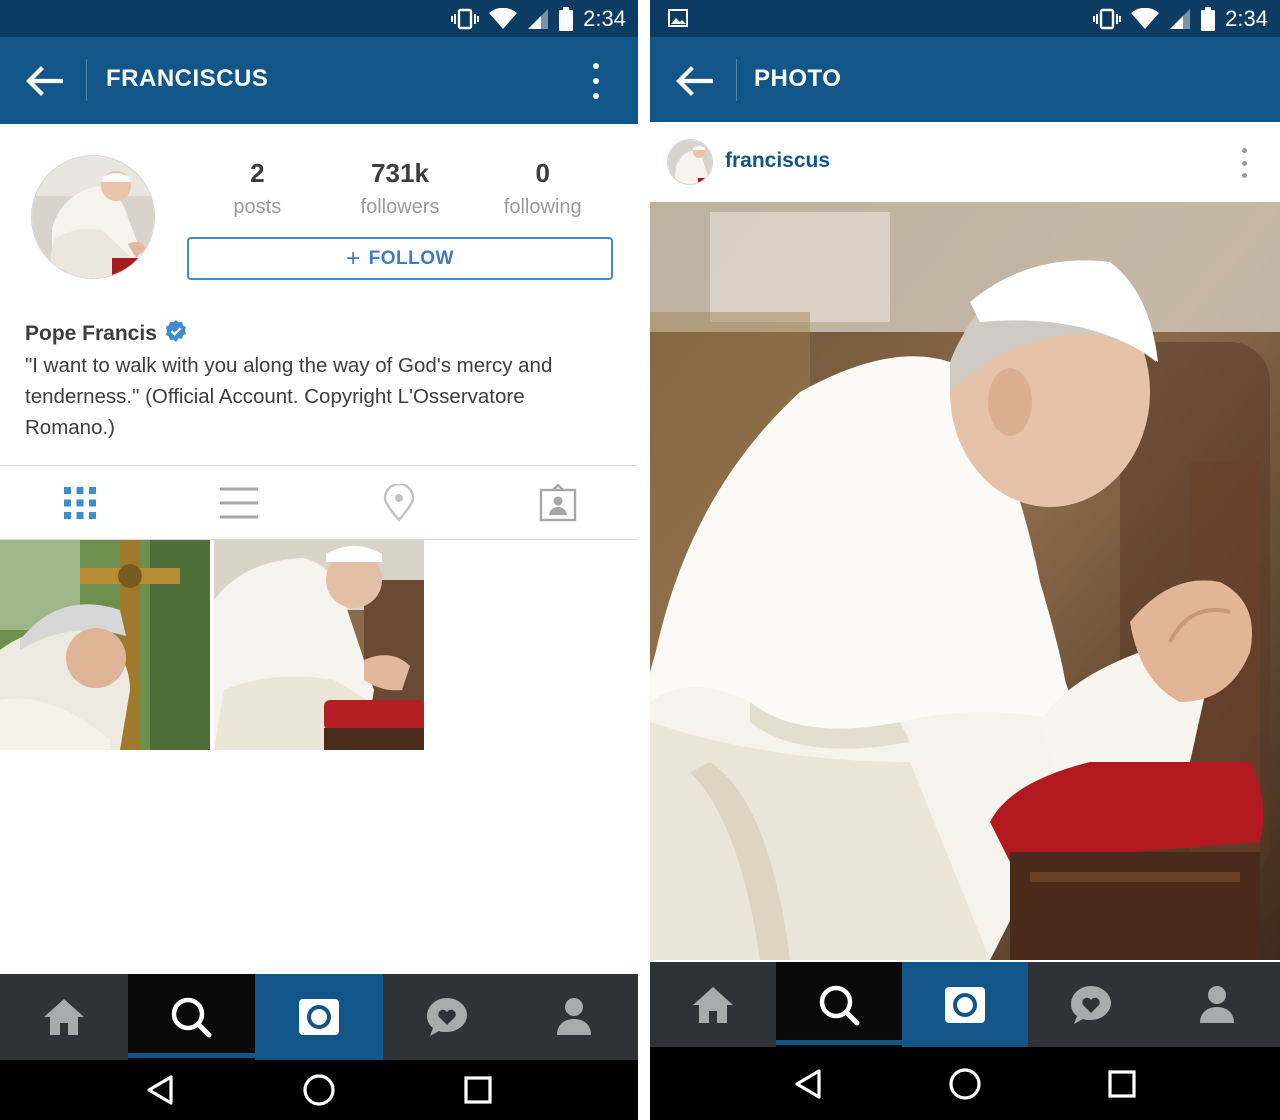 The height and width of the screenshot is (1120, 1280). Describe the element at coordinates (91, 333) in the screenshot. I see `profile-full-name: Pope Francis` at that location.